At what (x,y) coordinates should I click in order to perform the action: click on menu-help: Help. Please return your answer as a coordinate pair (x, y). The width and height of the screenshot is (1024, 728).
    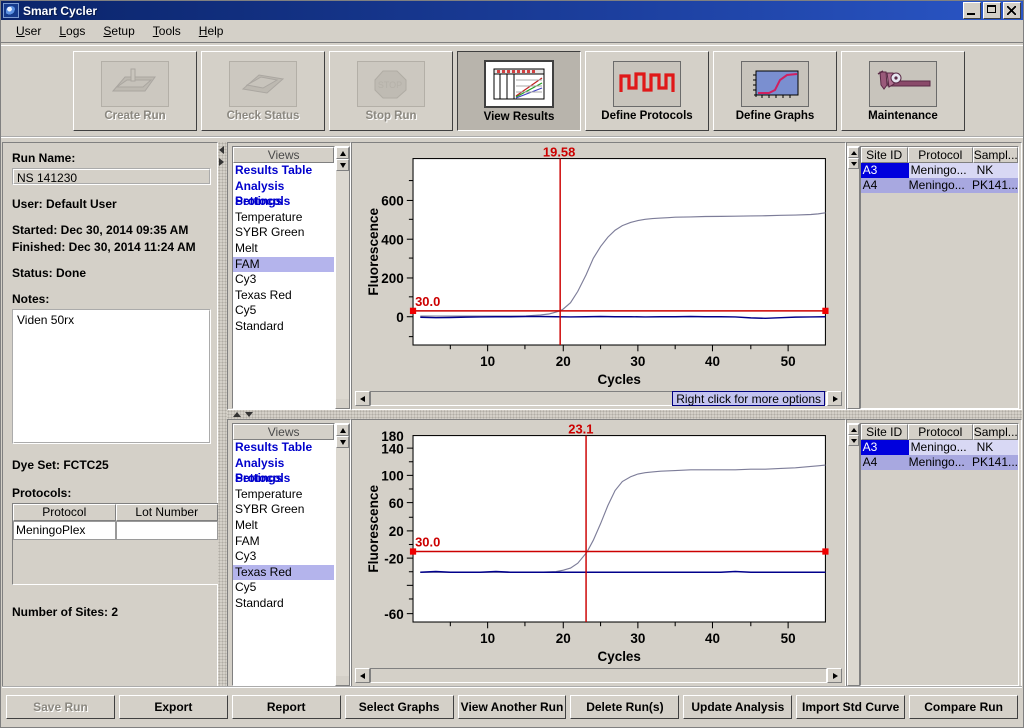
    Looking at the image, I should click on (211, 31).